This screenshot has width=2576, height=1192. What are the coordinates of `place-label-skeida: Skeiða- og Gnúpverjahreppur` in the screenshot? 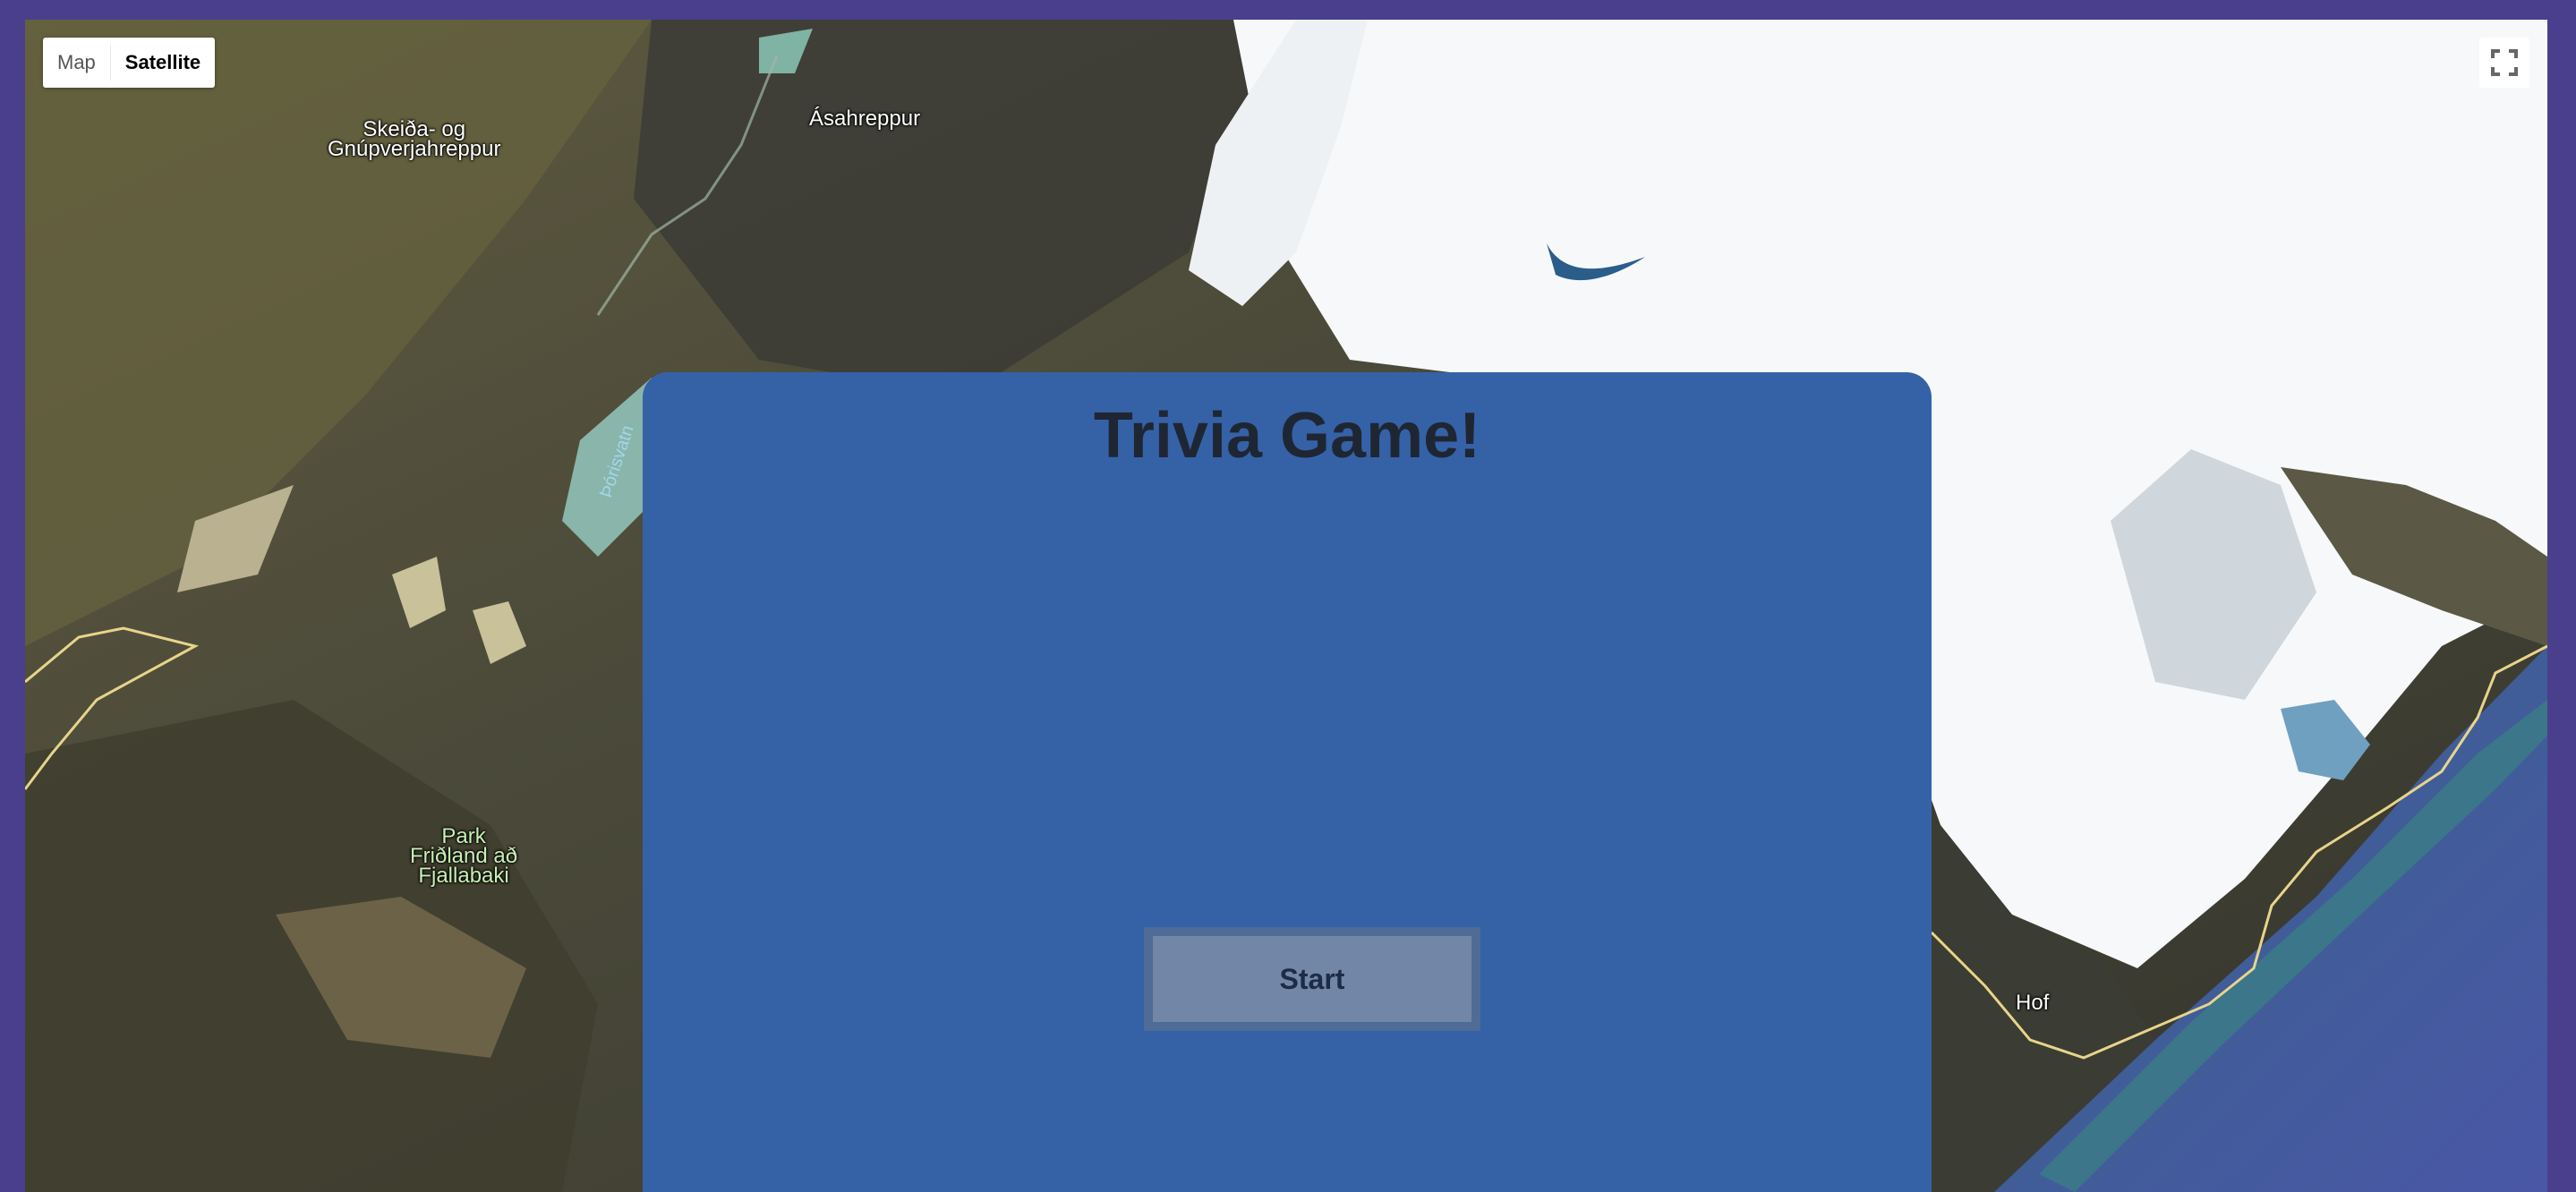 It's located at (414, 140).